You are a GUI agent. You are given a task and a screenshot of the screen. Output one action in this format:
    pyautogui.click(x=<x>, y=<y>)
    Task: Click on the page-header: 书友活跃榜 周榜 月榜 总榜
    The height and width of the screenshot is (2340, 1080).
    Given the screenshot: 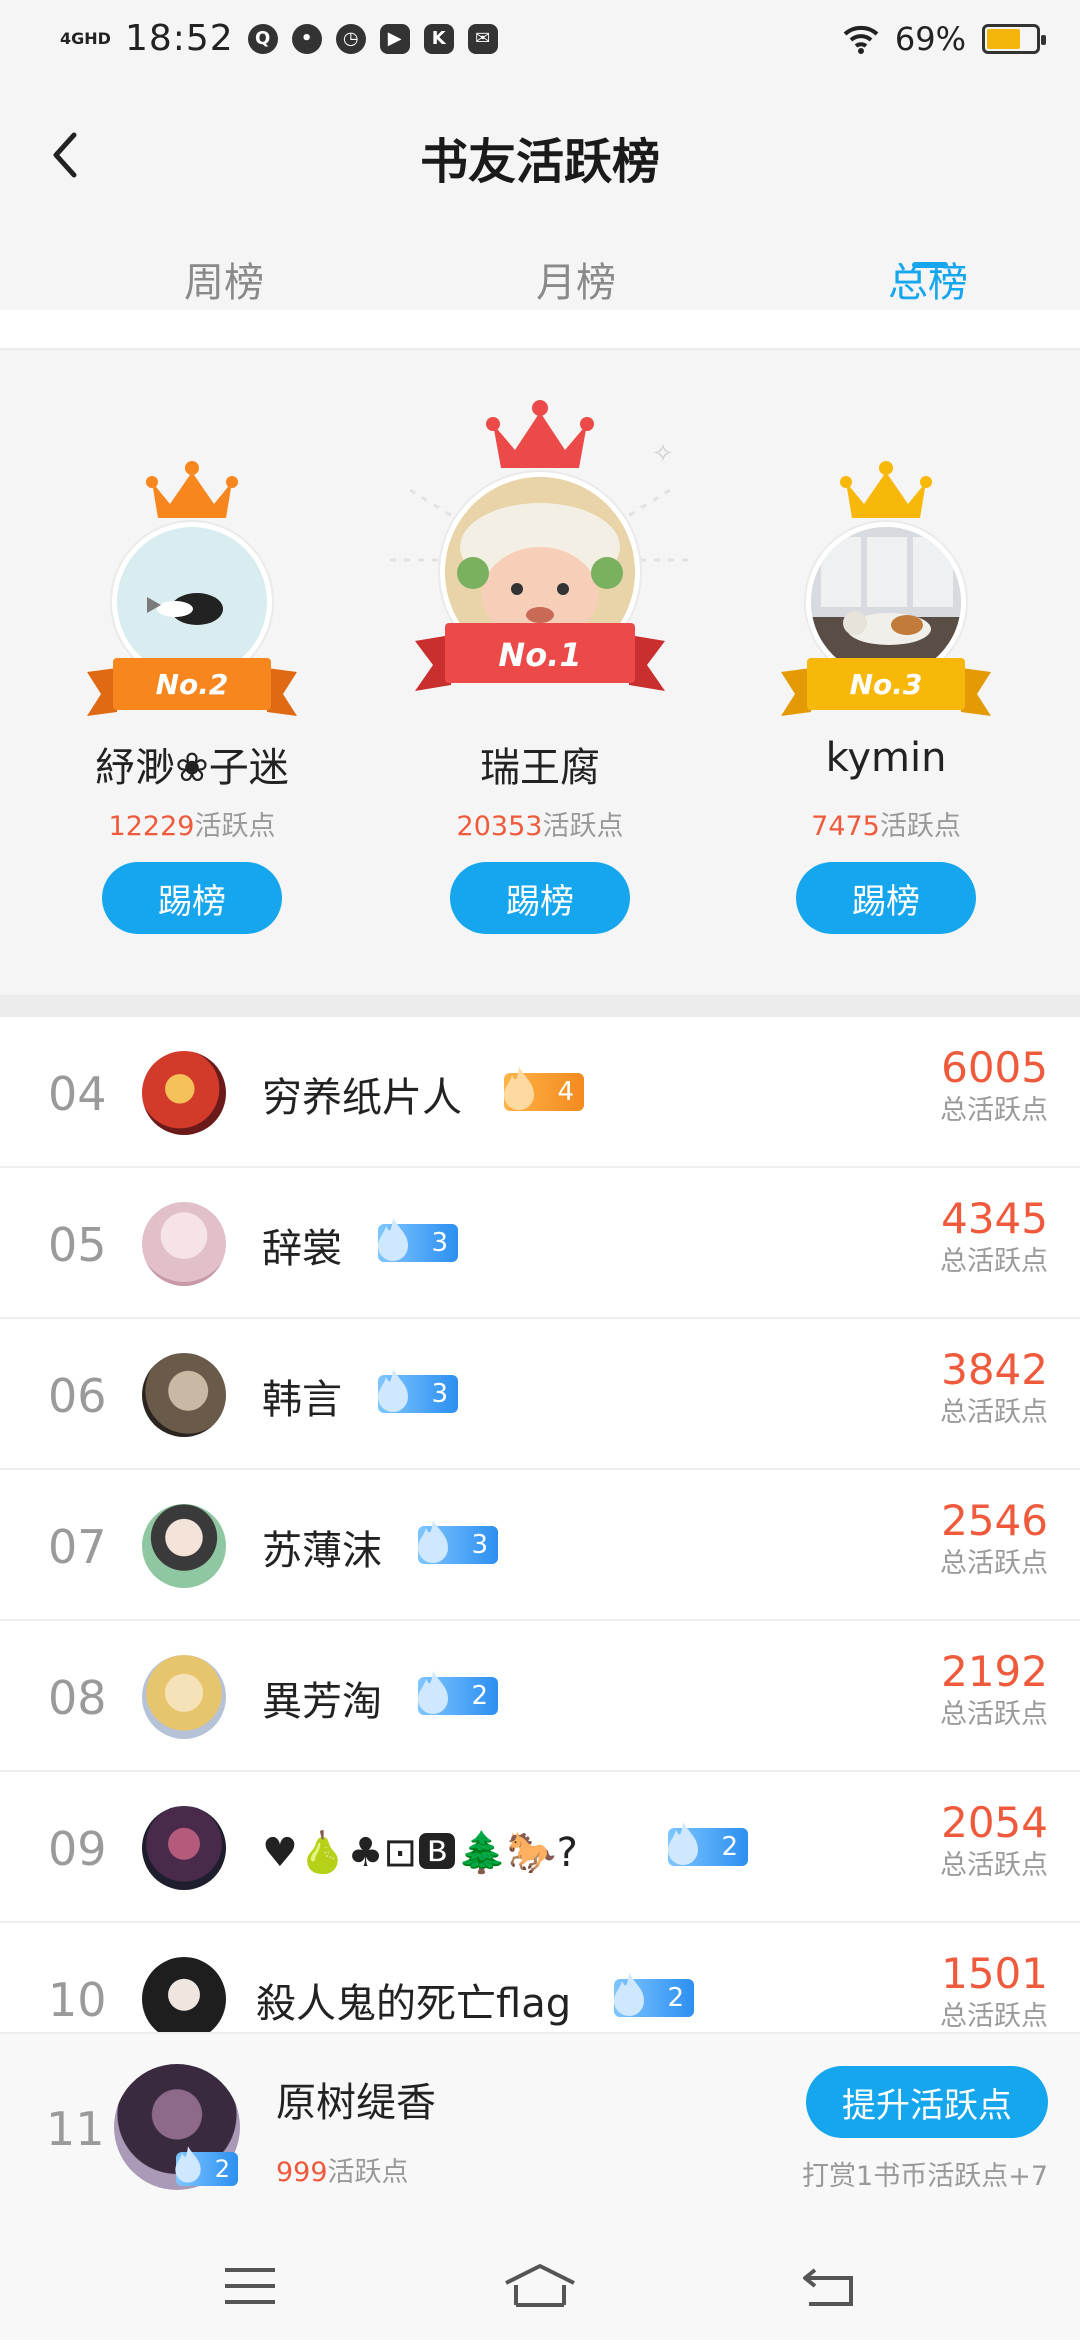 What is the action you would take?
    pyautogui.click(x=540, y=195)
    